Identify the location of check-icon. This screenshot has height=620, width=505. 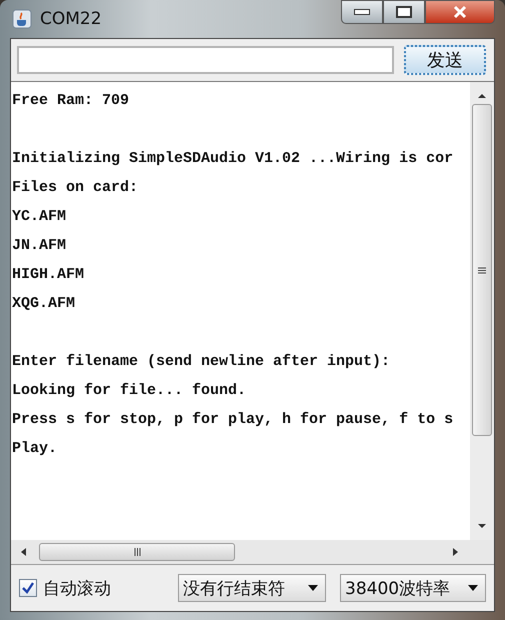
(28, 588).